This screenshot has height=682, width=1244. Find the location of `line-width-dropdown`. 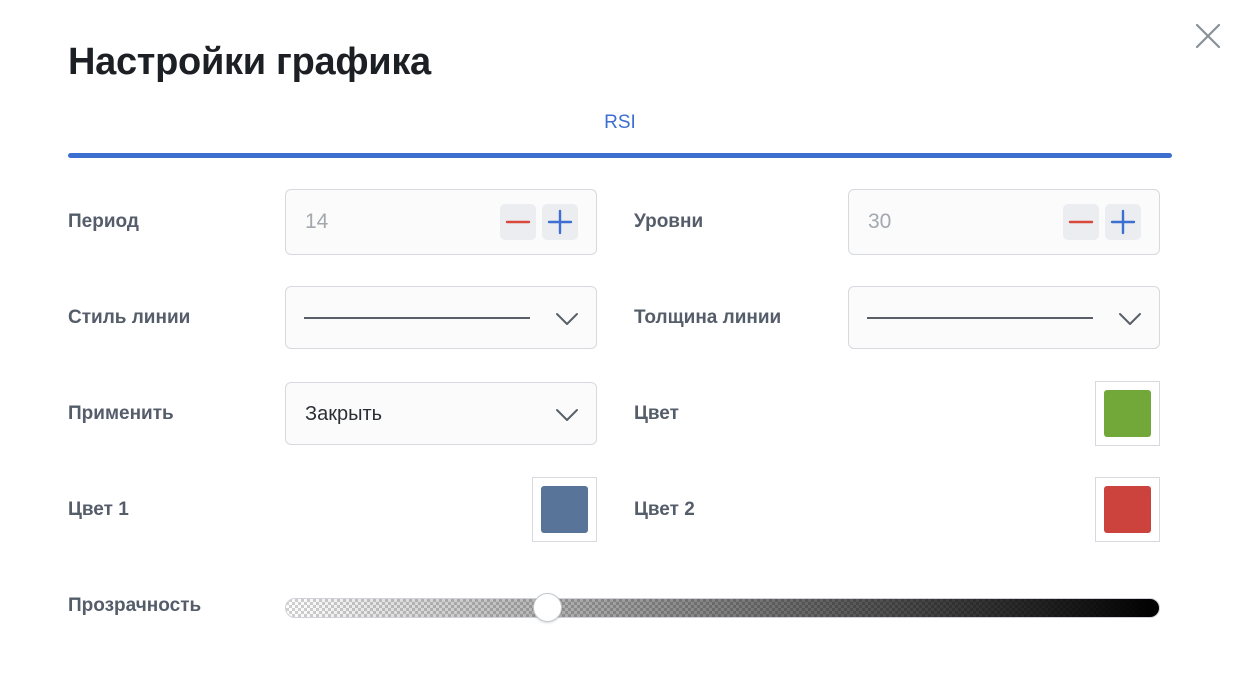

line-width-dropdown is located at coordinates (1004, 317).